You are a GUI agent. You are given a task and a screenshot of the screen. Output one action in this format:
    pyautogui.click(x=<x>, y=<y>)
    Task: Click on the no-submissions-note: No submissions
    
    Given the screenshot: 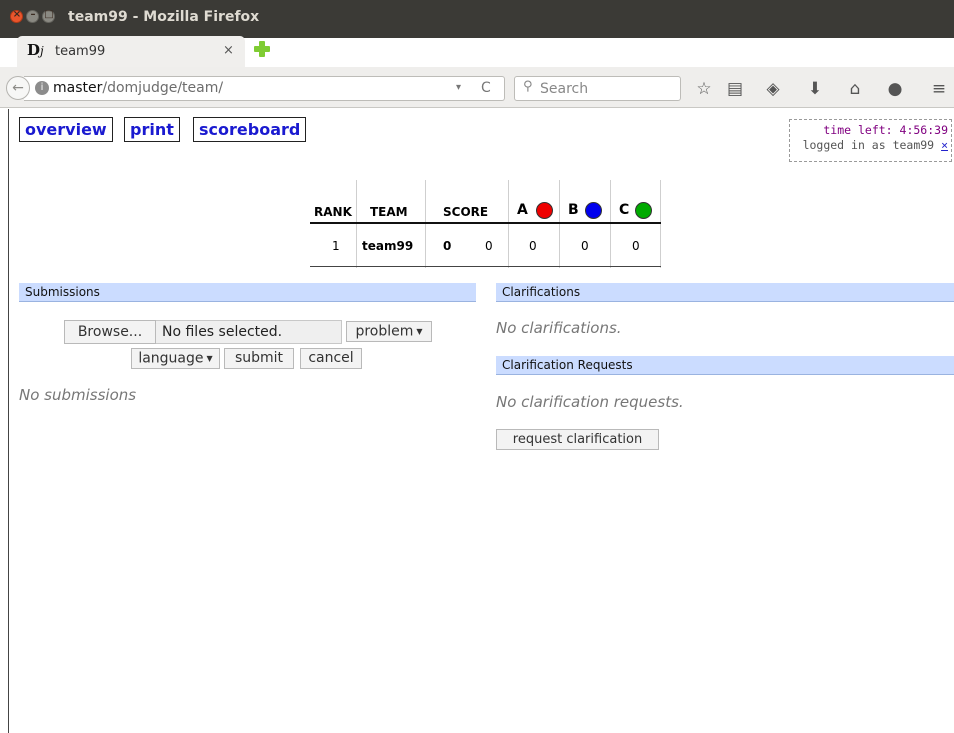 What is the action you would take?
    pyautogui.click(x=78, y=395)
    